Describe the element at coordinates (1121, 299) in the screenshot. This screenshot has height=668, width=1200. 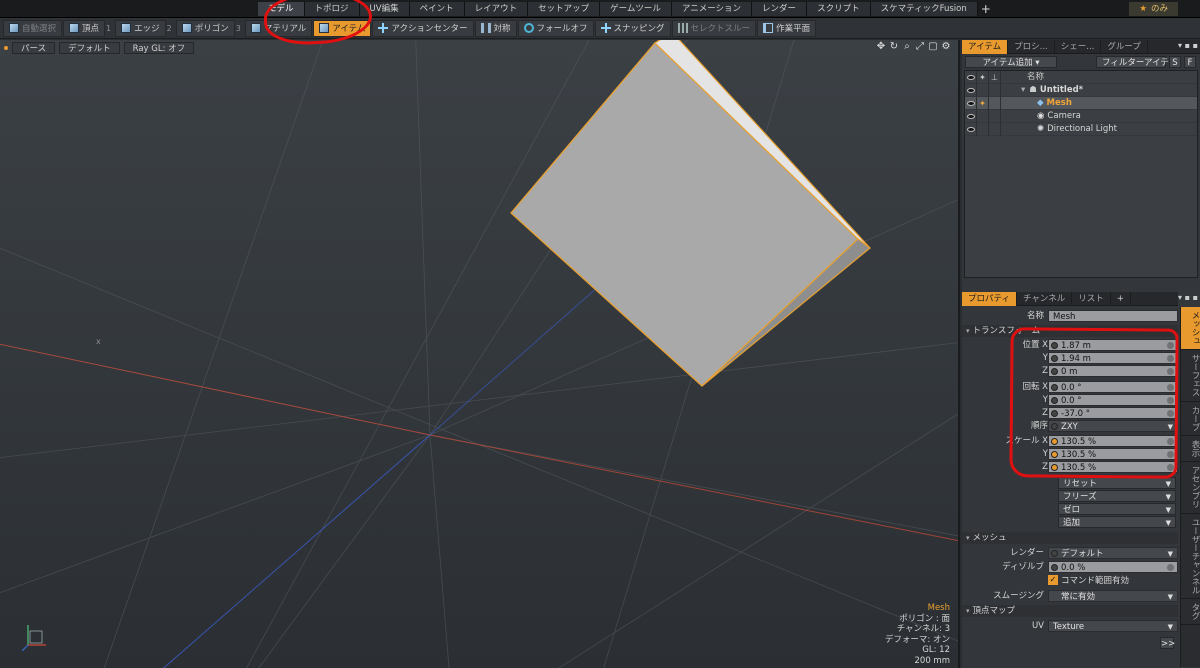
I see `add-props-tab-button: +` at that location.